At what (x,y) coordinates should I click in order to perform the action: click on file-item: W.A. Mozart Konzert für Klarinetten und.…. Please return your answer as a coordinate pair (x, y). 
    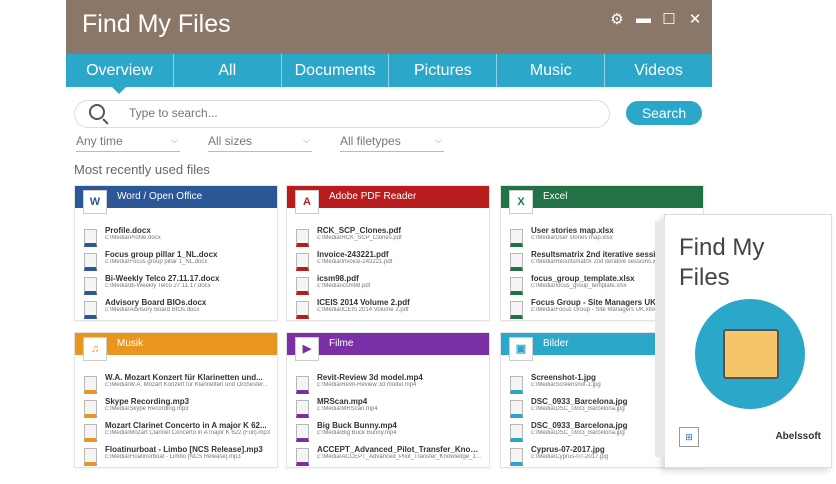
    Looking at the image, I should click on (176, 385).